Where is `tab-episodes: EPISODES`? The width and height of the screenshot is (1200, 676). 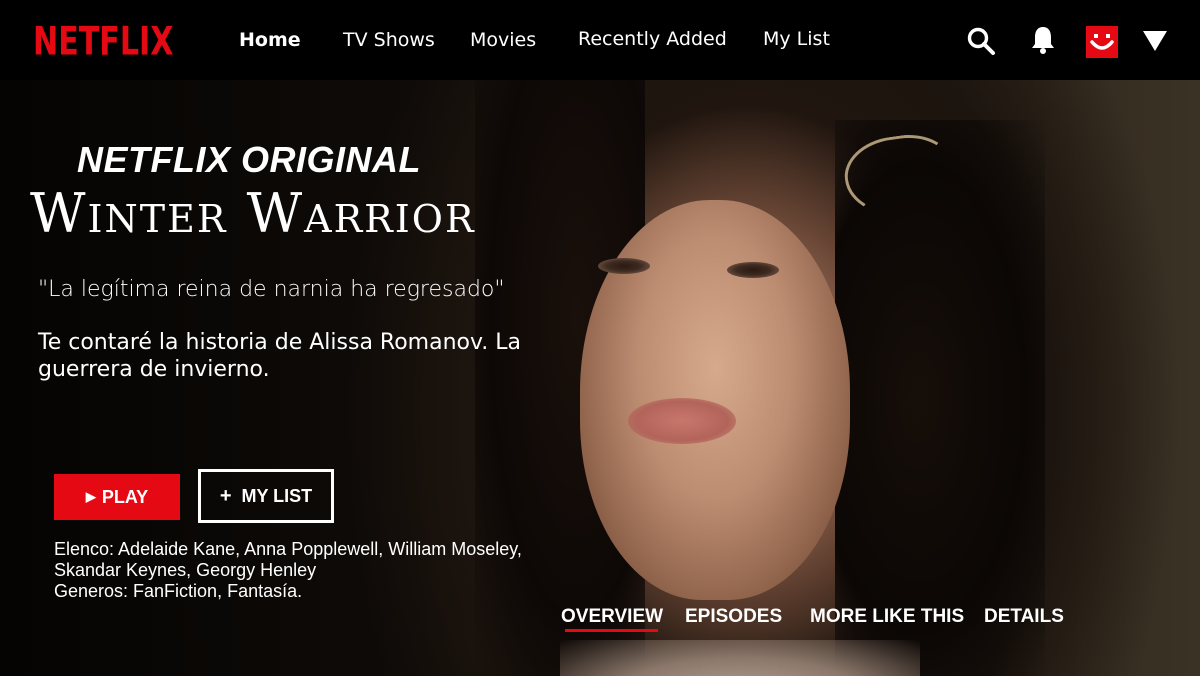 tab-episodes: EPISODES is located at coordinates (733, 617).